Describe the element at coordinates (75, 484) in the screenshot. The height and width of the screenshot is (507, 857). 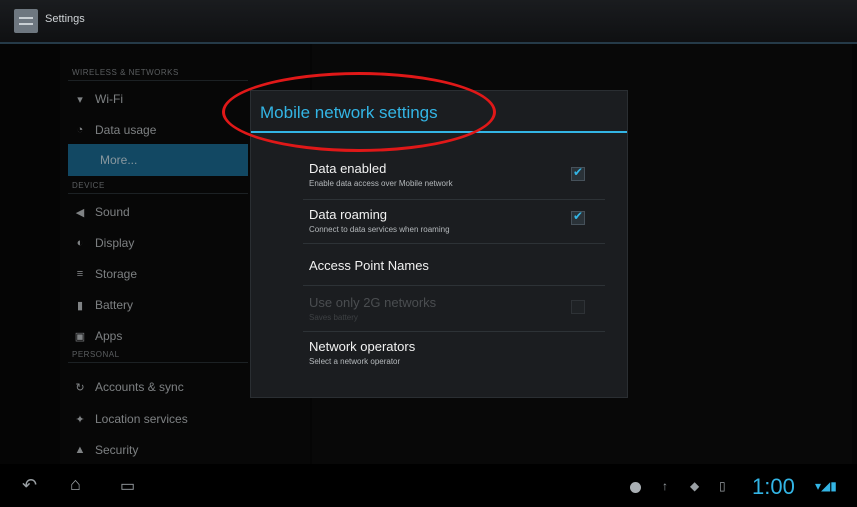
I see `home-icon: ⌂` at that location.